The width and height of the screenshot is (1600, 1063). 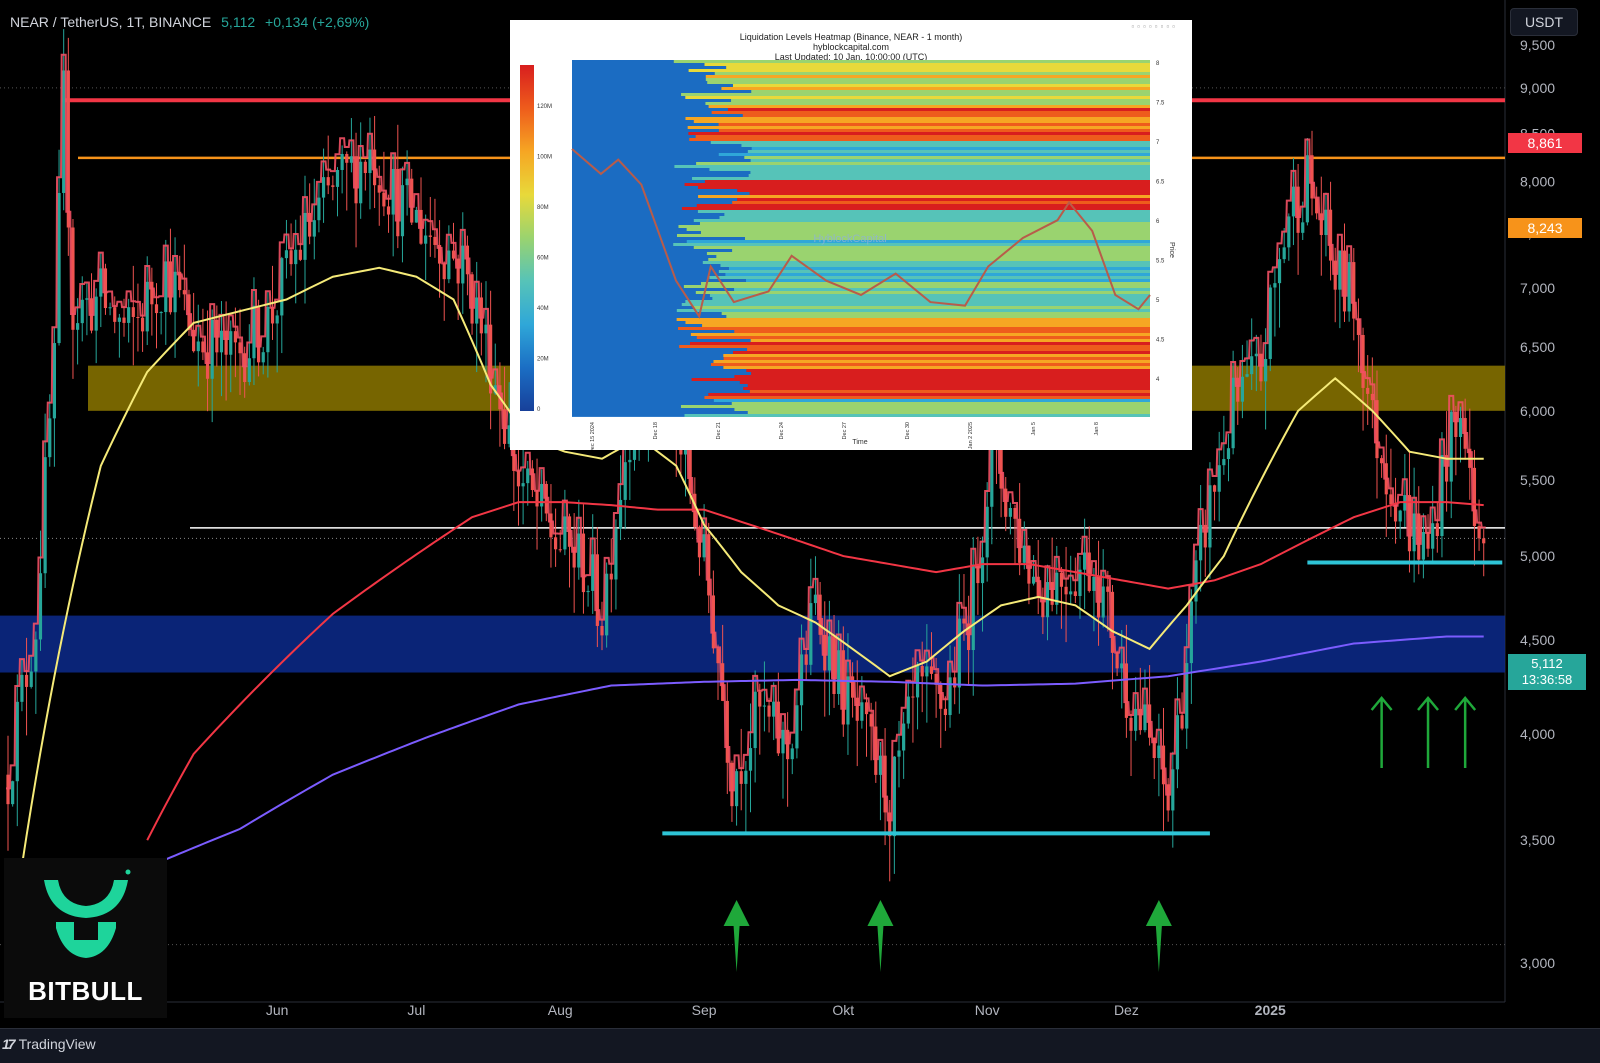 What do you see at coordinates (782, 430) in the screenshot?
I see `heatmap-time-tick: Dec 24` at bounding box center [782, 430].